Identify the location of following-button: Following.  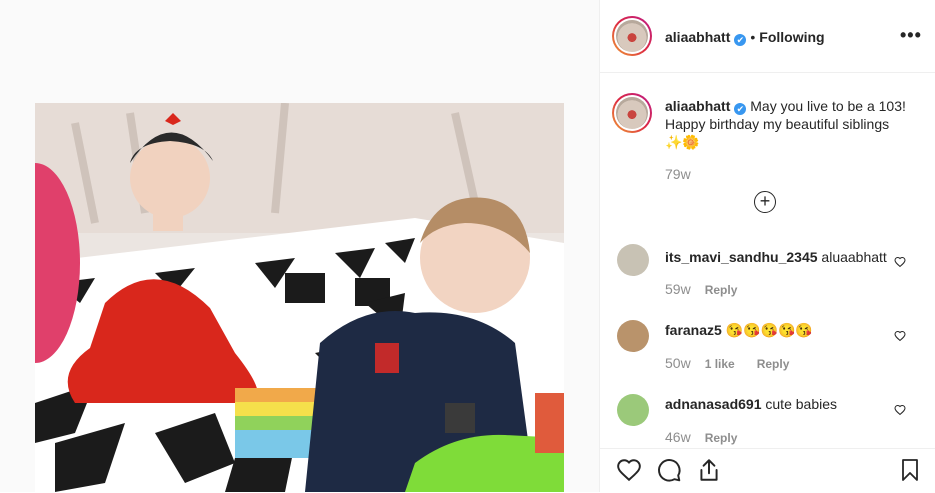
(791, 37).